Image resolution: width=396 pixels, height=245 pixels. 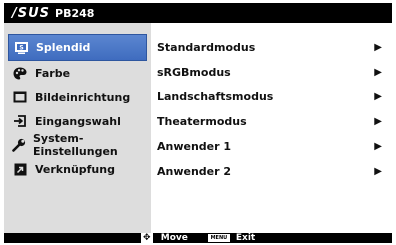 I want to click on move-label: Move, so click(x=174, y=238).